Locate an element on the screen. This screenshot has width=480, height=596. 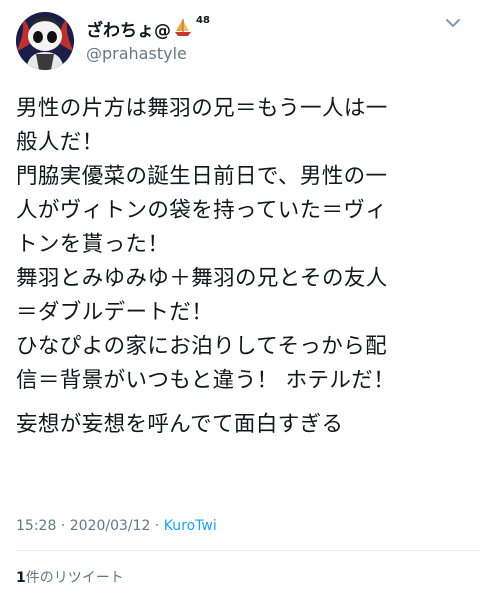
name-row: ざわちょ@ 48 is located at coordinates (148, 27).